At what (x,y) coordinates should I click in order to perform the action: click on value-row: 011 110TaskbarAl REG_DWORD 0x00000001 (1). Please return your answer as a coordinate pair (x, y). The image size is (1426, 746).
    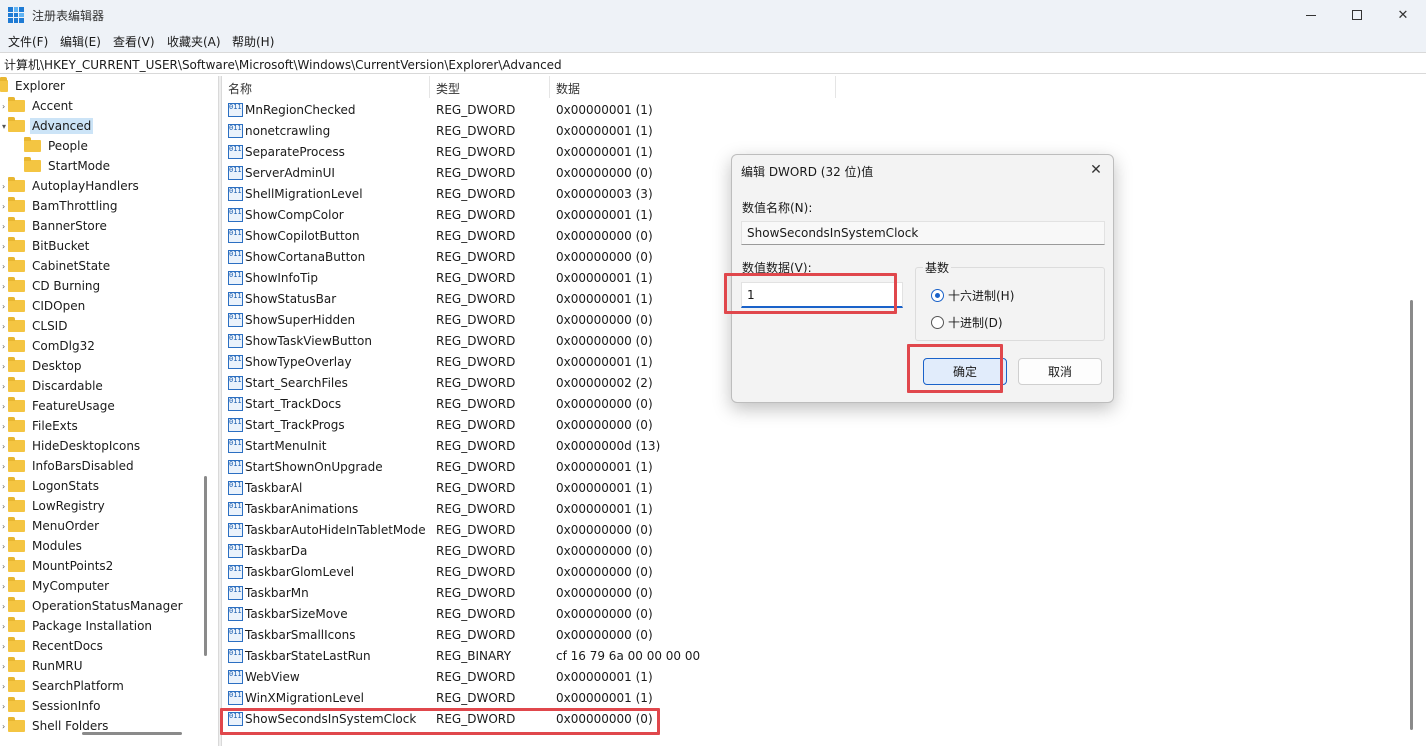
    Looking at the image, I should click on (572, 488).